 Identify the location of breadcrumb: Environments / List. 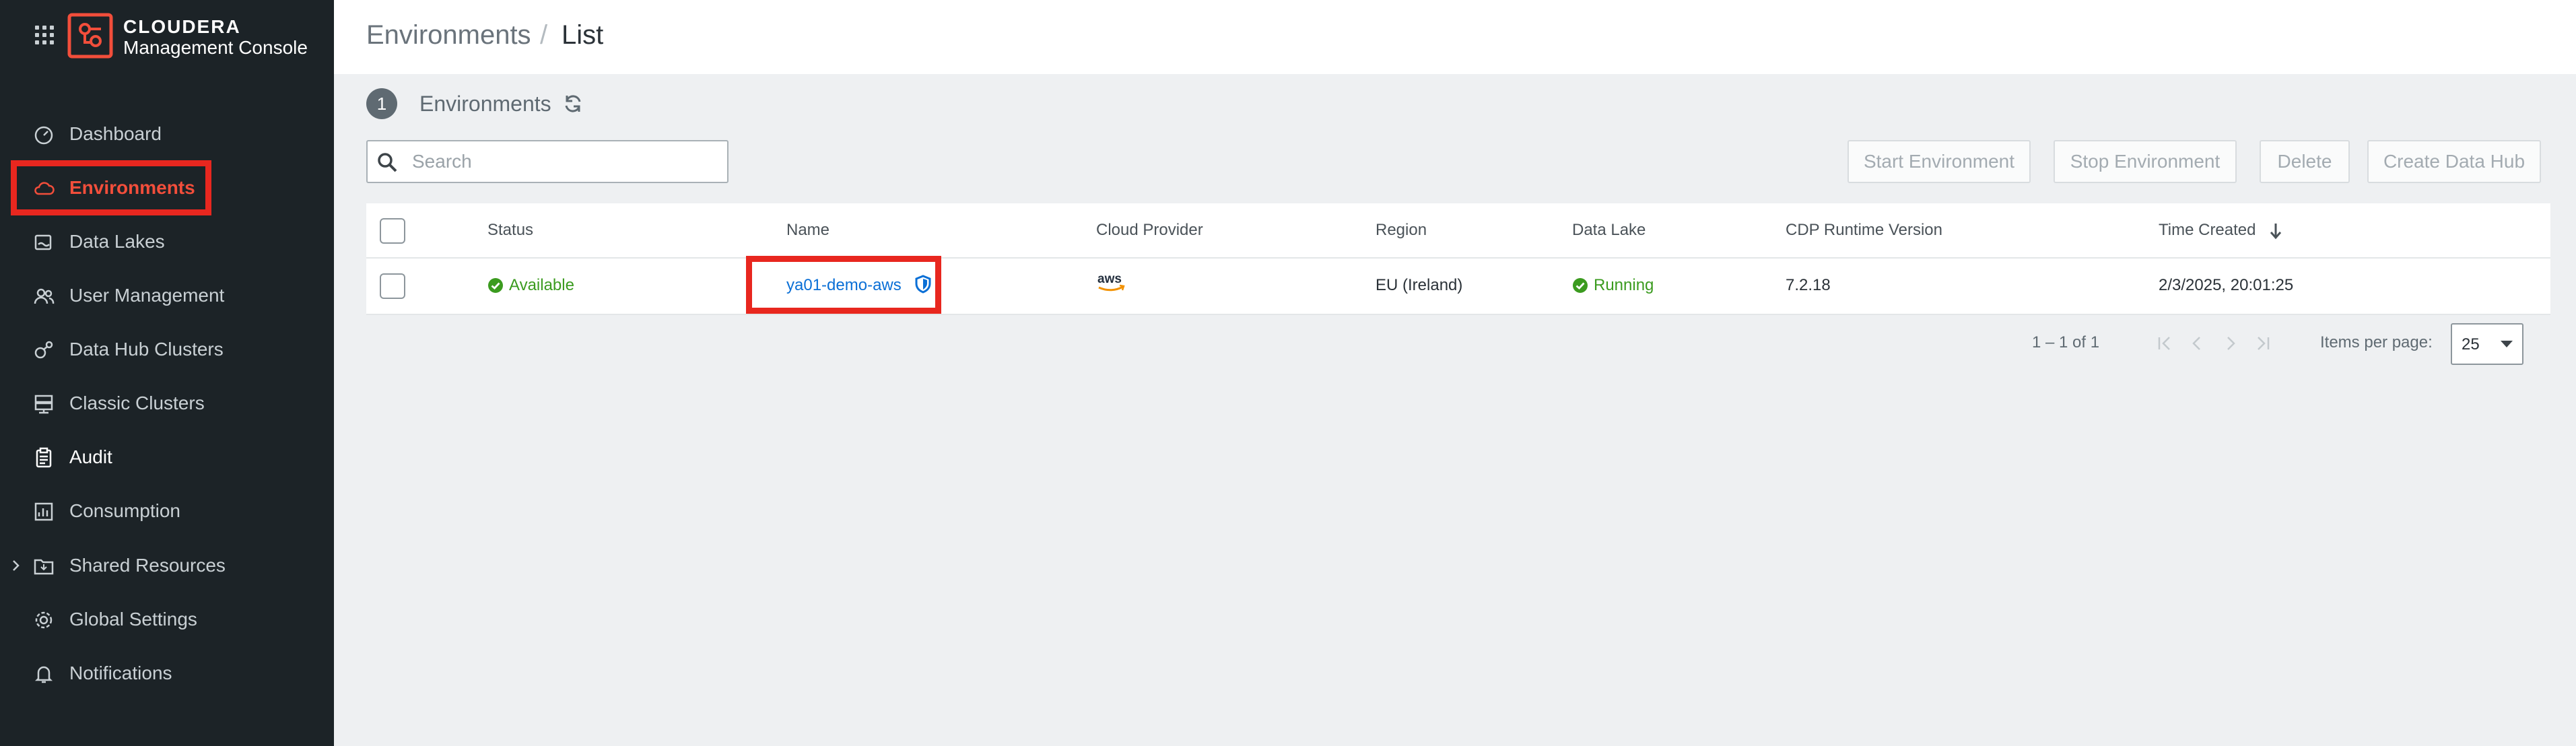
(1455, 37).